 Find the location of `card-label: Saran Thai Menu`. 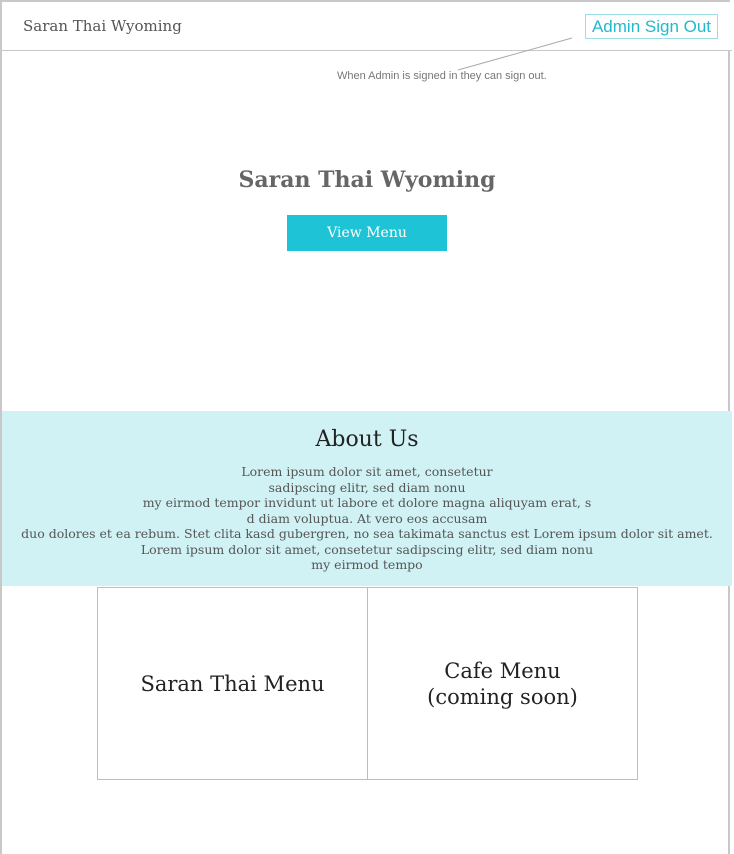

card-label: Saran Thai Menu is located at coordinates (232, 683).